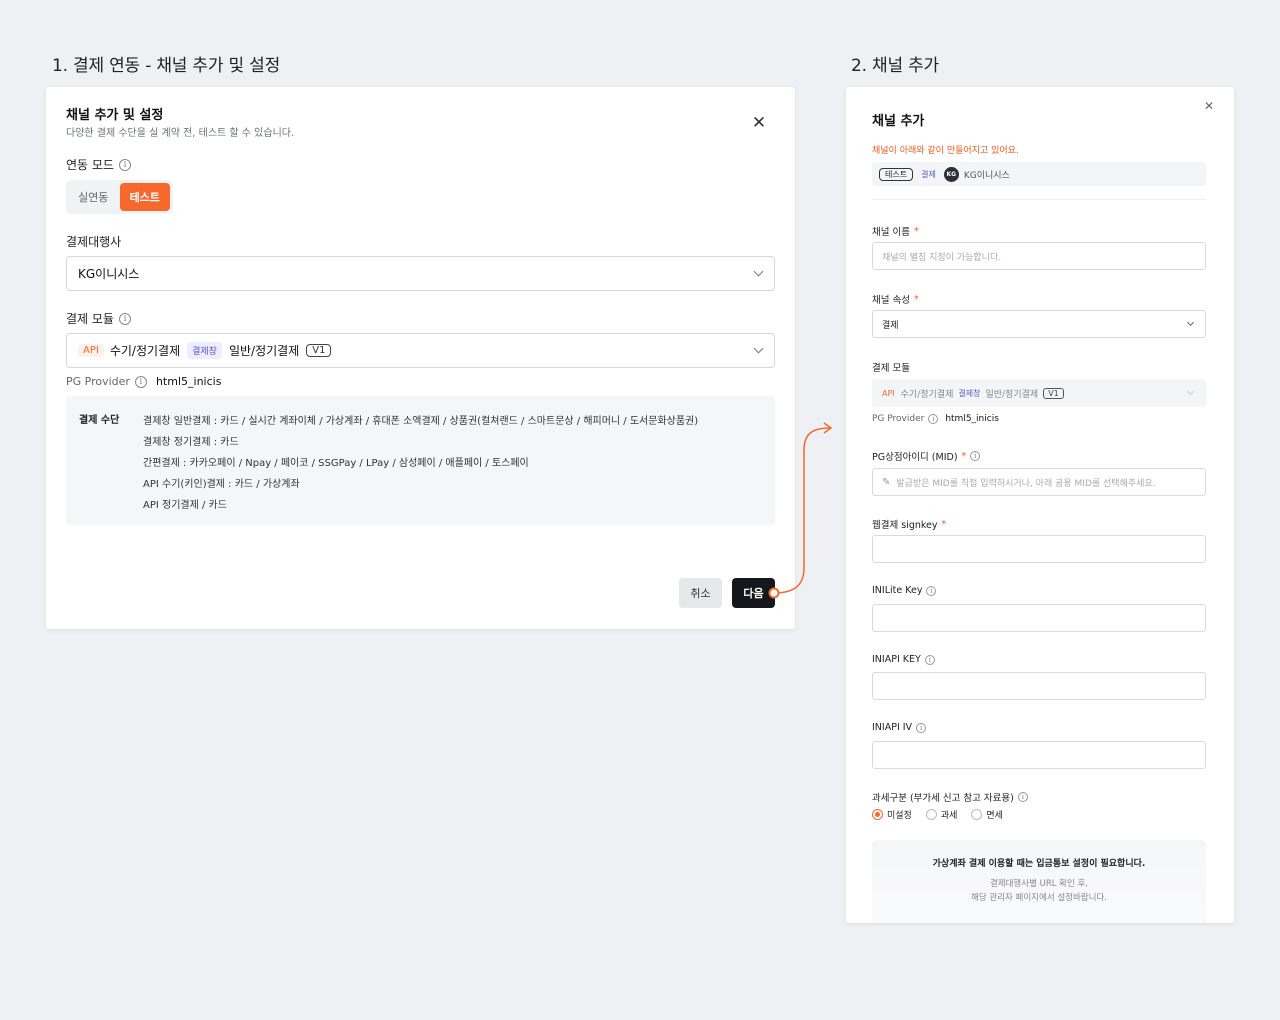 The height and width of the screenshot is (1020, 1280). Describe the element at coordinates (994, 816) in the screenshot. I see `tax-option-label: 면세` at that location.